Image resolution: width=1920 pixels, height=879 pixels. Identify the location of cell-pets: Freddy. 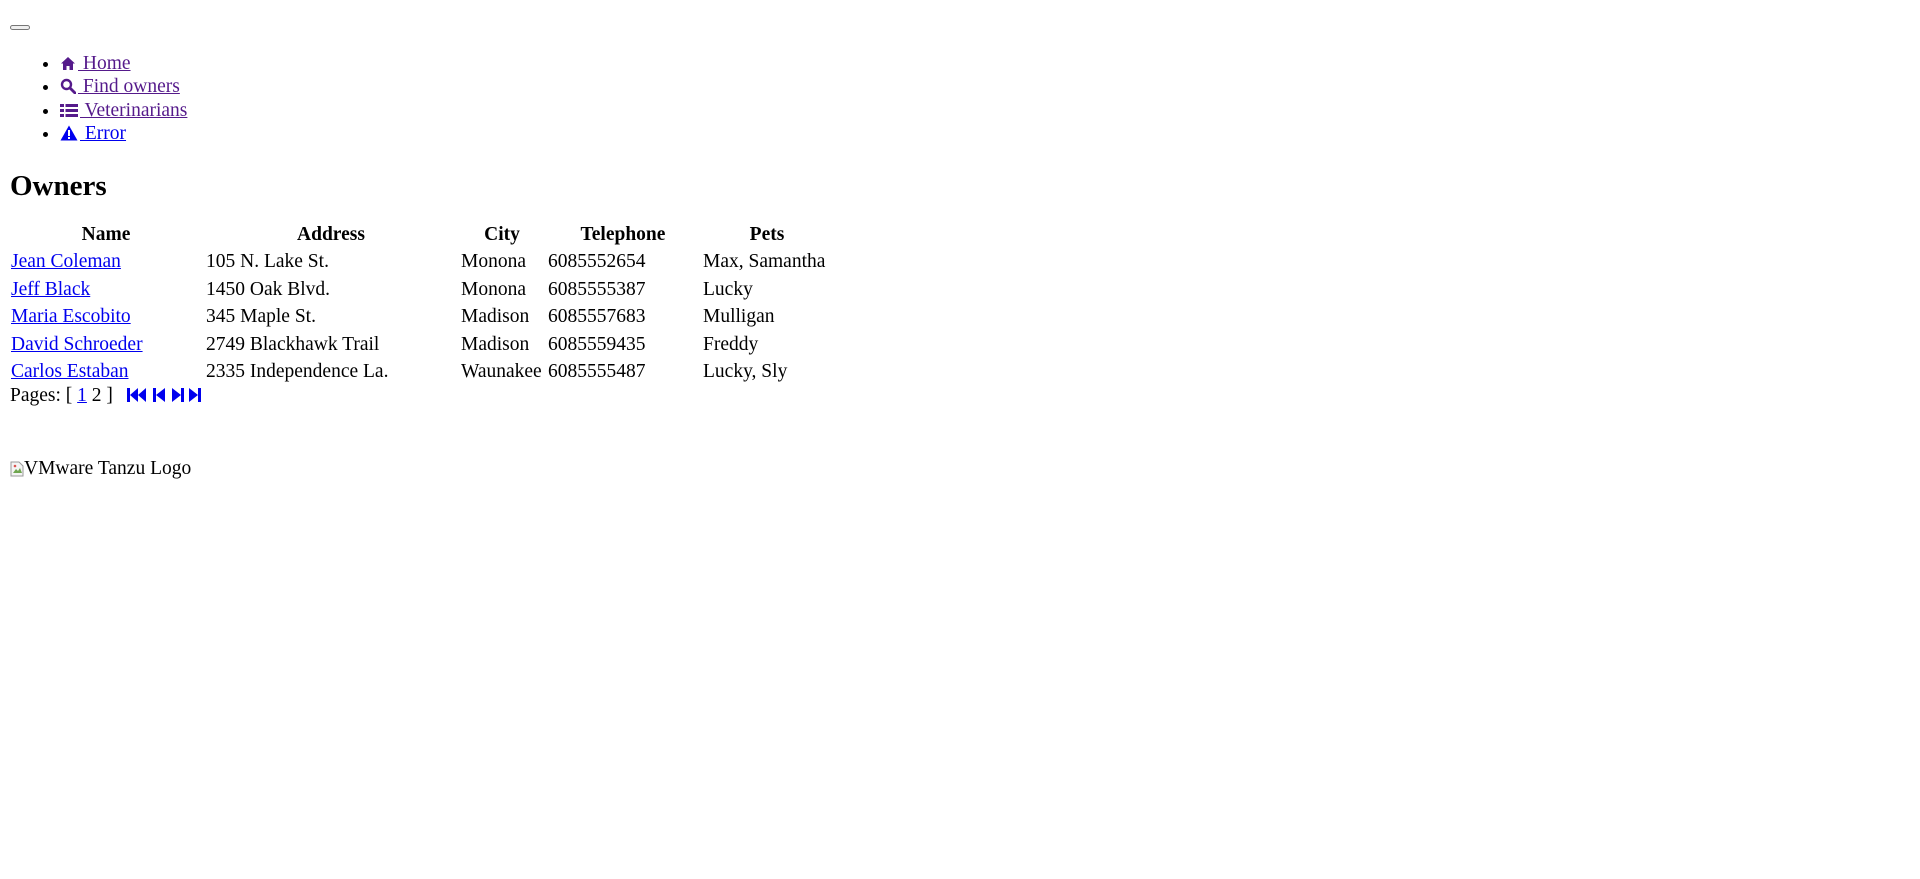
(731, 344).